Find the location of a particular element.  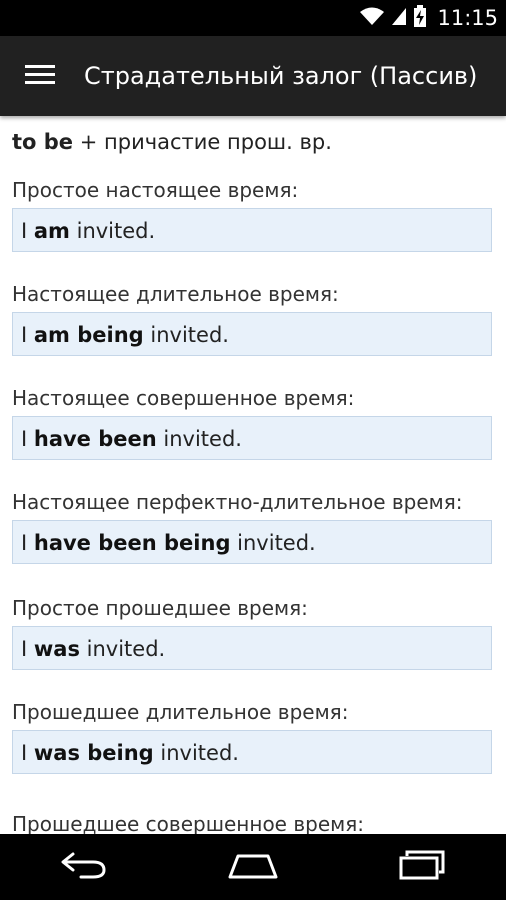

formula: to be + причастие прош. вр. is located at coordinates (172, 142).